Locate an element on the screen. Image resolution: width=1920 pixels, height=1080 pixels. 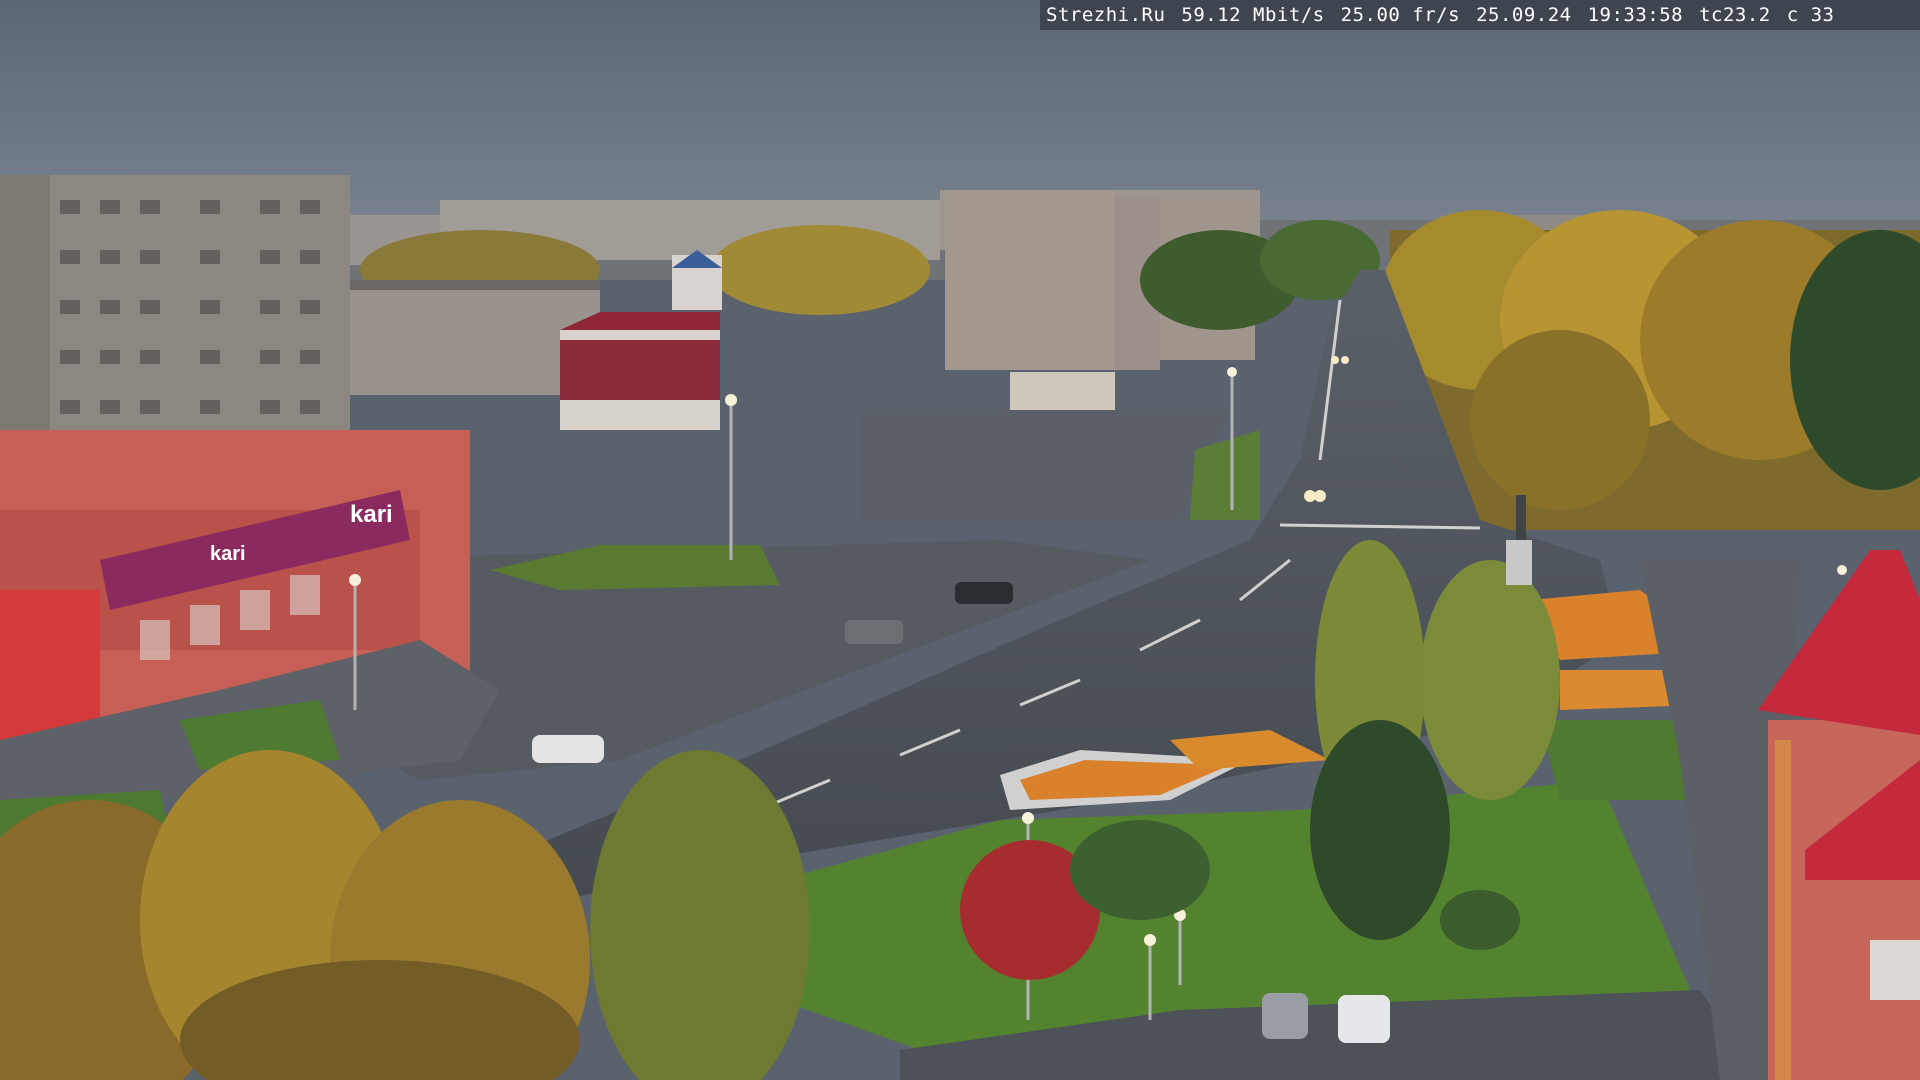
car-parked-grey is located at coordinates (1285, 1016).